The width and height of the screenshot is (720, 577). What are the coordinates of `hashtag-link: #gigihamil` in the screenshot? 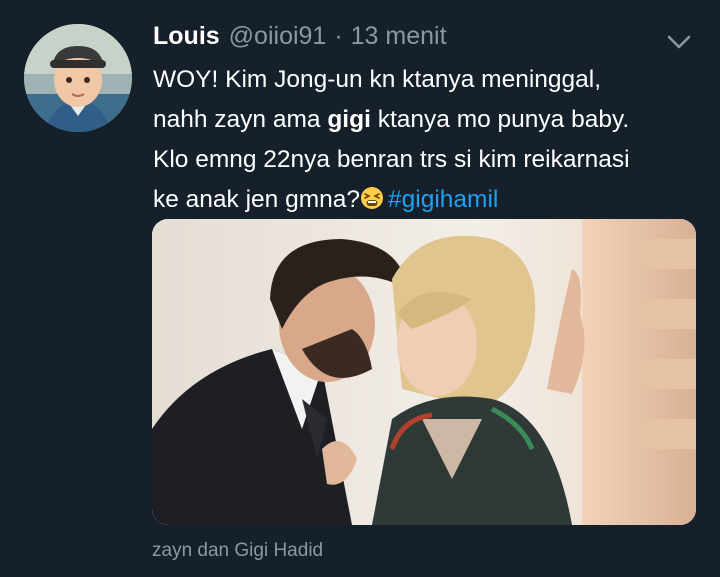 It's located at (443, 199).